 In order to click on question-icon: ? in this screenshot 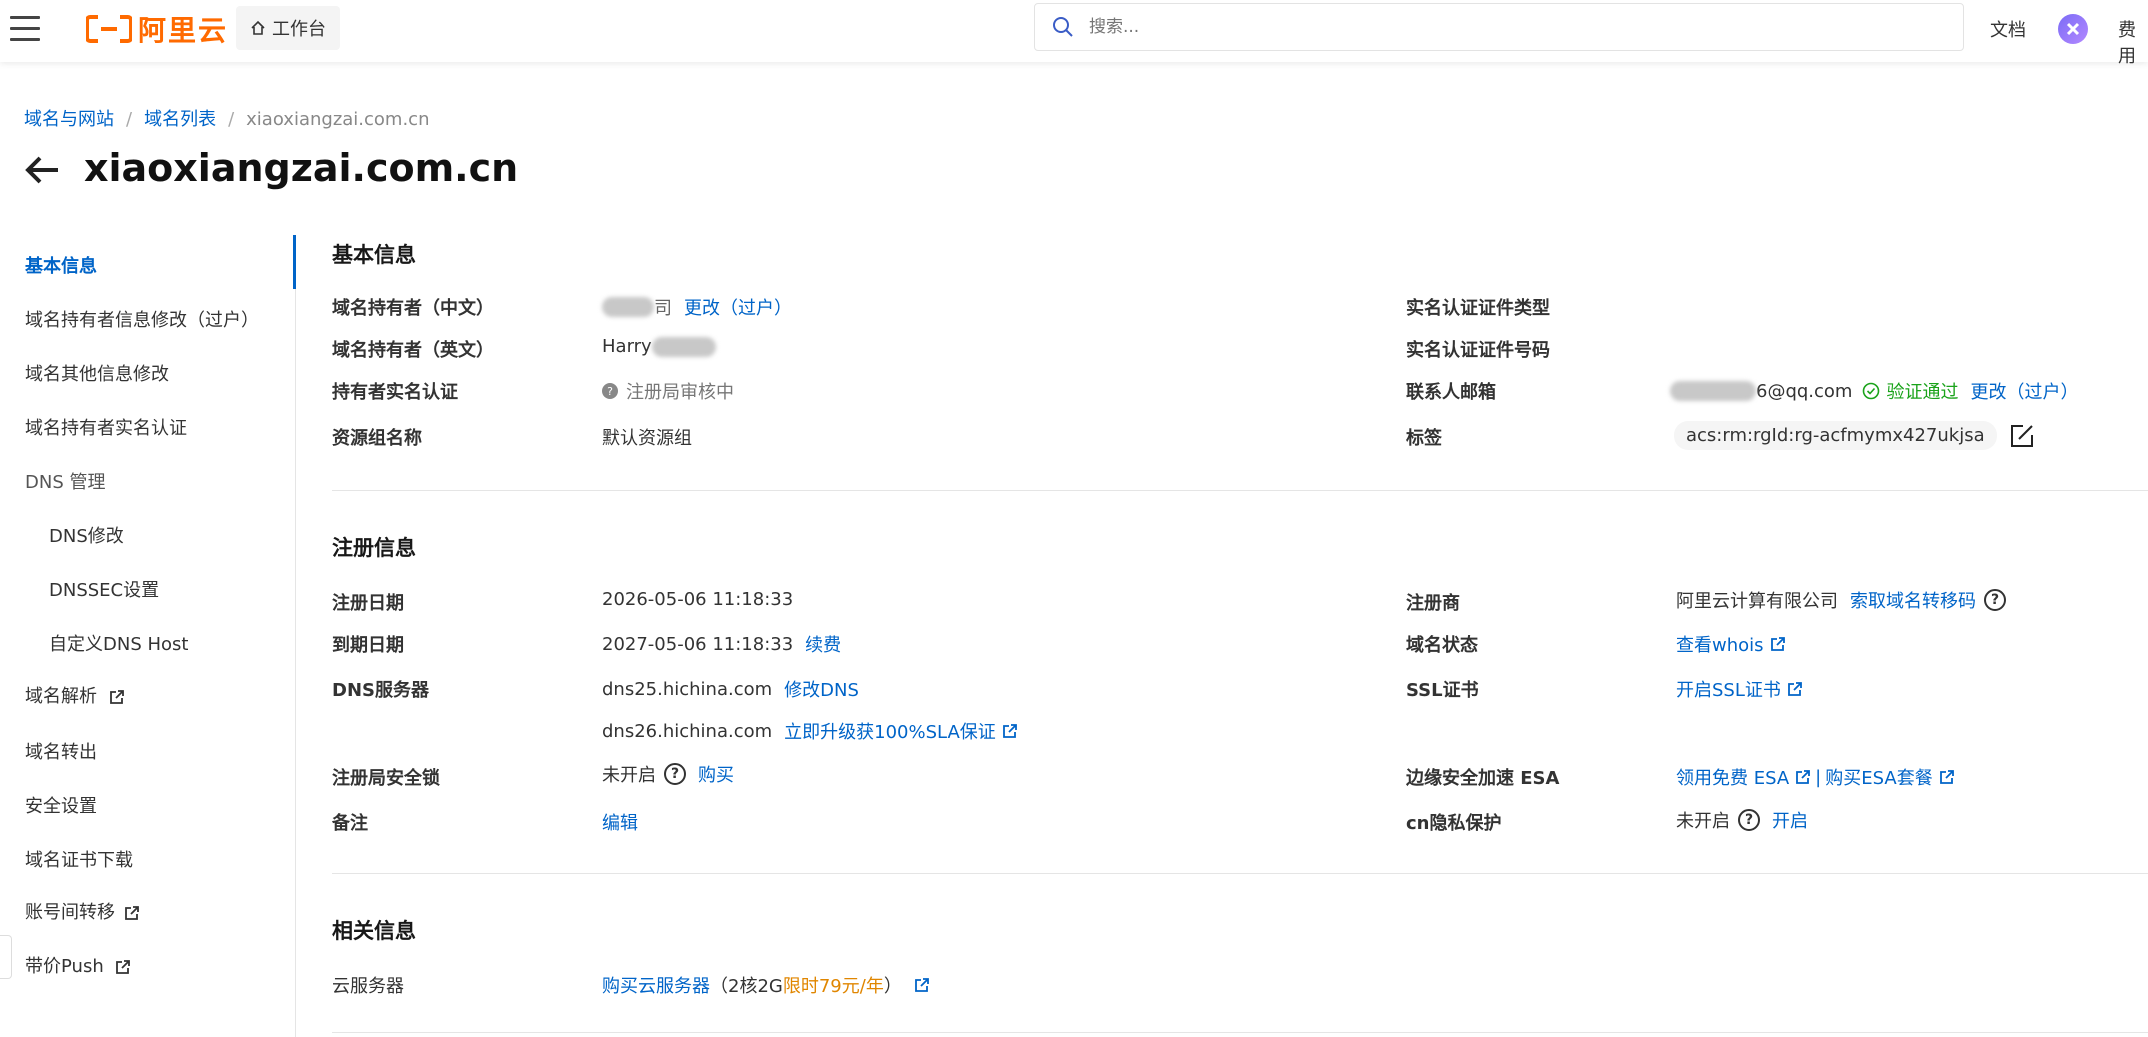, I will do `click(610, 391)`.